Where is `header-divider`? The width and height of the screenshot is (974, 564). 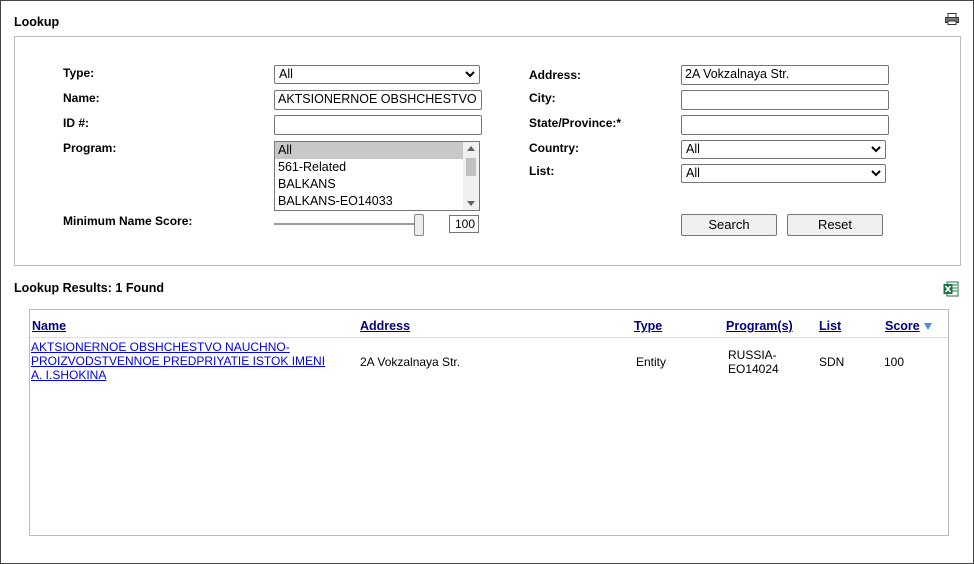
header-divider is located at coordinates (489, 337).